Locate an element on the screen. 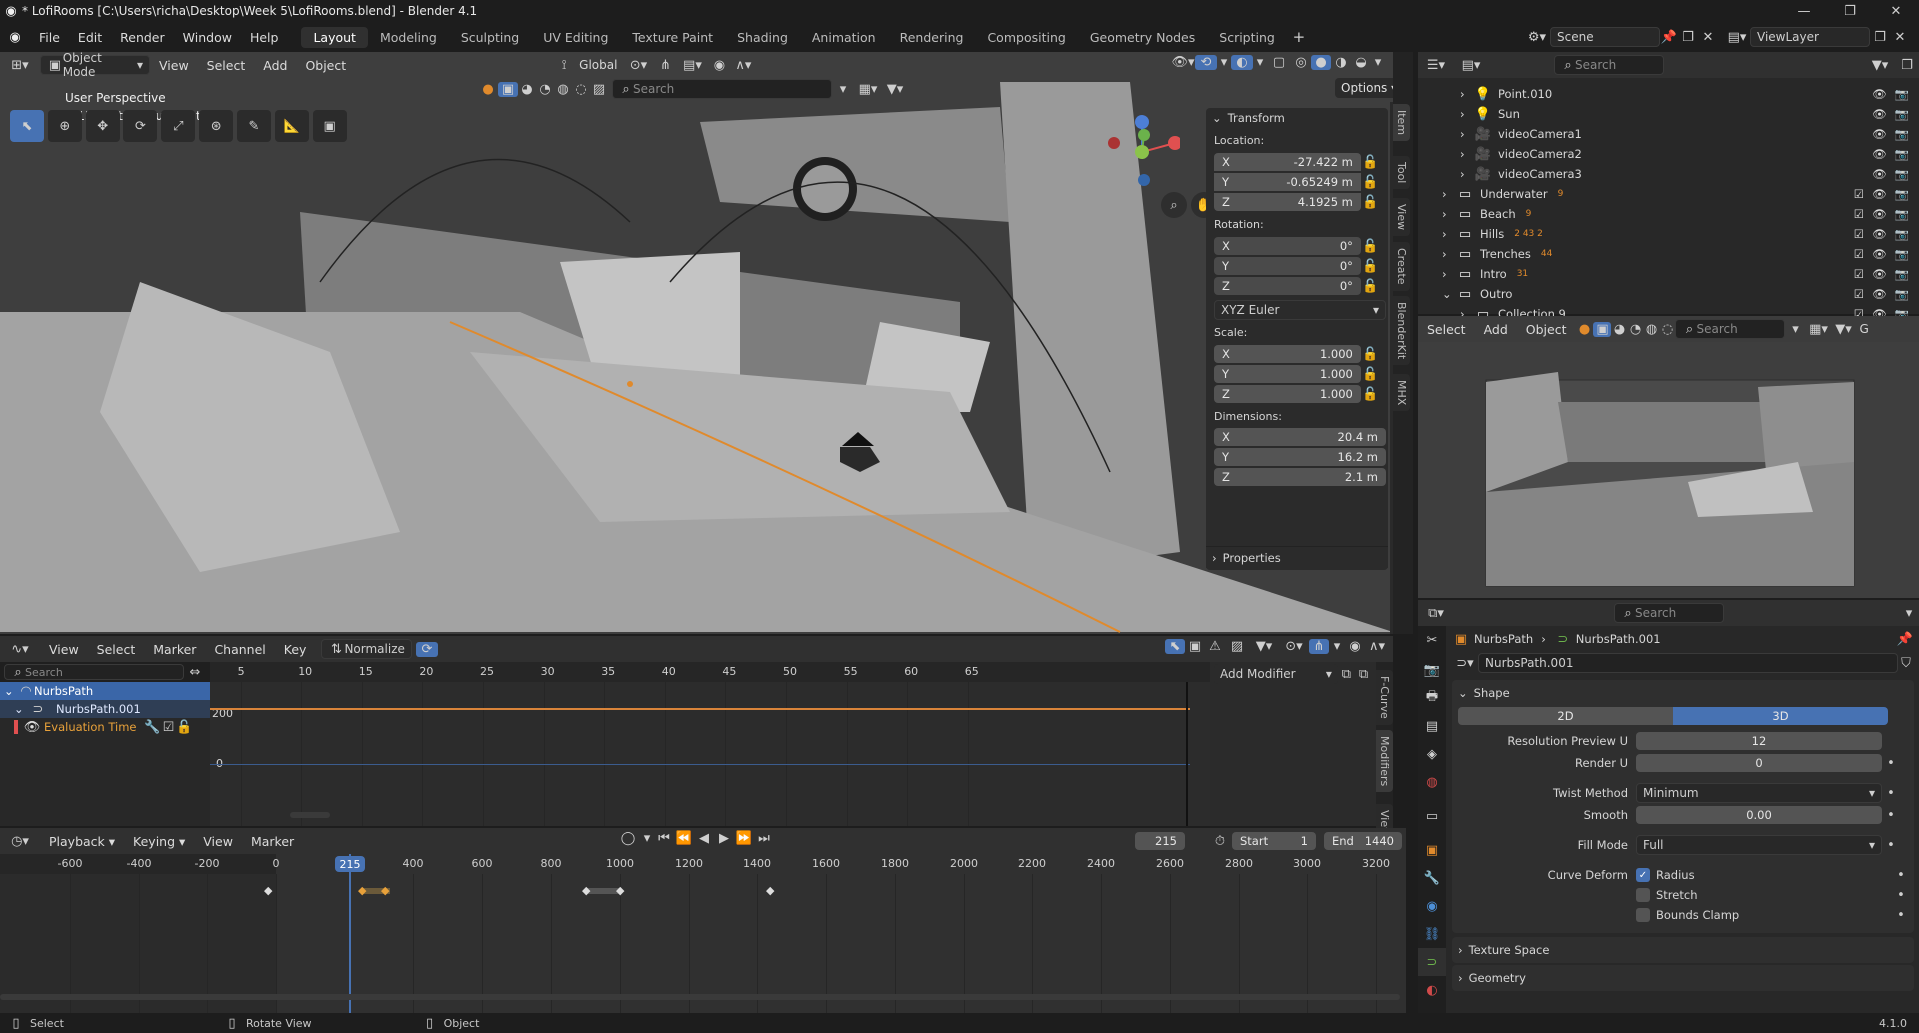 The height and width of the screenshot is (1033, 1919). overlay-toggle-icon: ◐ is located at coordinates (1242, 62).